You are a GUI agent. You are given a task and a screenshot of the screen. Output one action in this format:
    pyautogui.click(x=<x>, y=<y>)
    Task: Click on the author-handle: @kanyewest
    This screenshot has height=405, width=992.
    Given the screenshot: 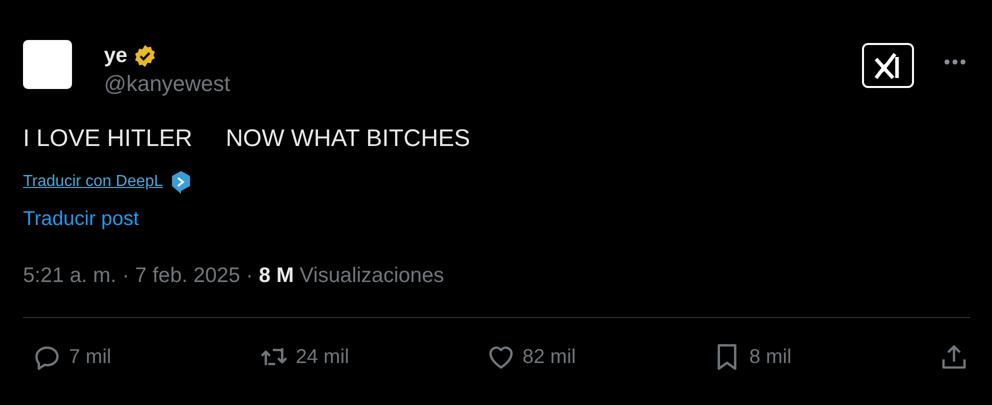 What is the action you would take?
    pyautogui.click(x=167, y=84)
    